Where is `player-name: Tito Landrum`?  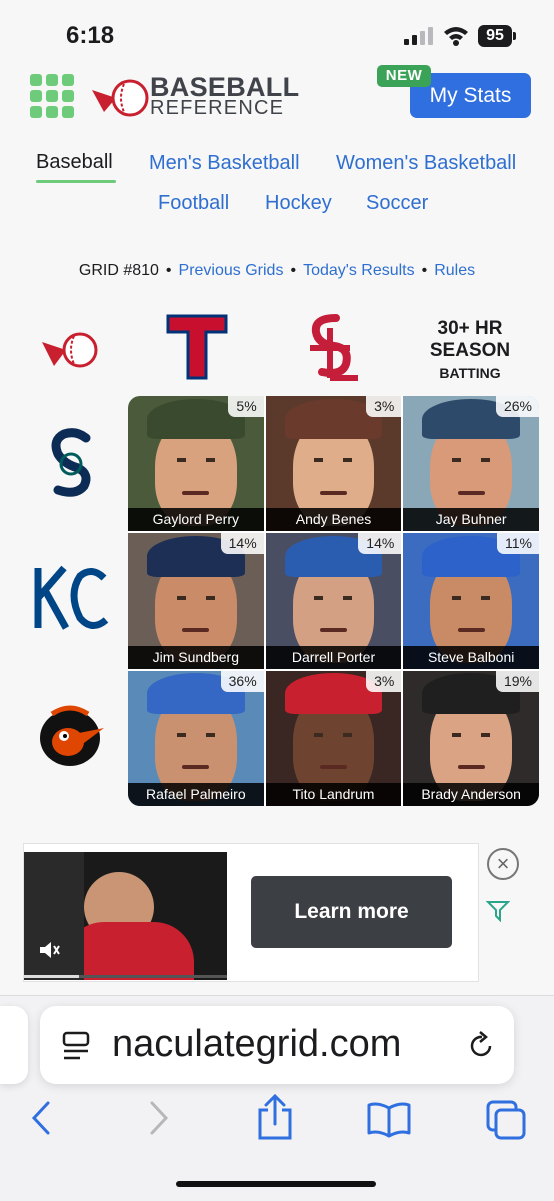
player-name: Tito Landrum is located at coordinates (333, 794).